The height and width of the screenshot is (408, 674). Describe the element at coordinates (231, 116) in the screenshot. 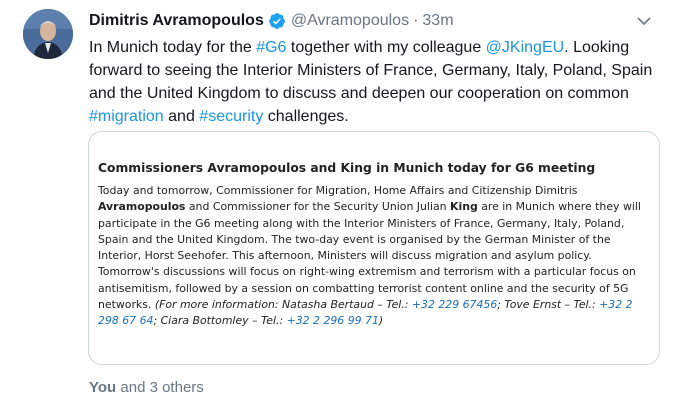

I see `hashtag-security: #security` at that location.